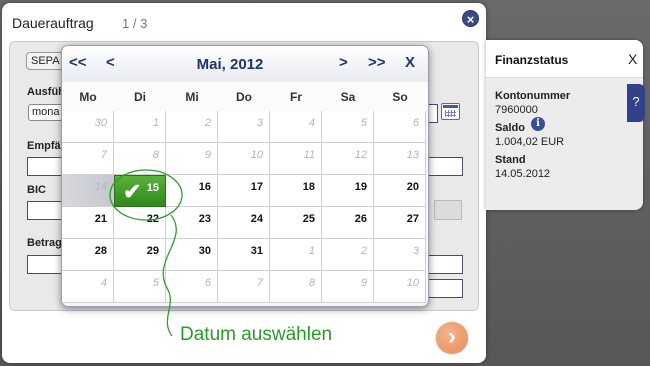  I want to click on day-number: 25, so click(308, 219).